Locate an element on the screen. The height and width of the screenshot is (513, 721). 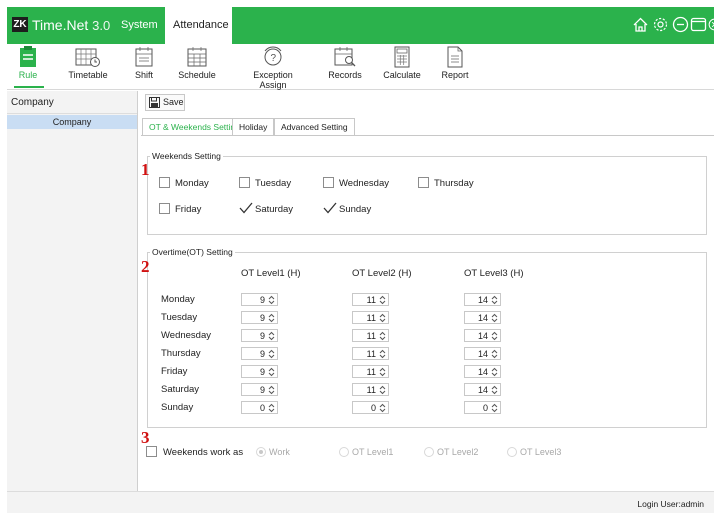
toolbar-label: Rule is located at coordinates (28, 75).